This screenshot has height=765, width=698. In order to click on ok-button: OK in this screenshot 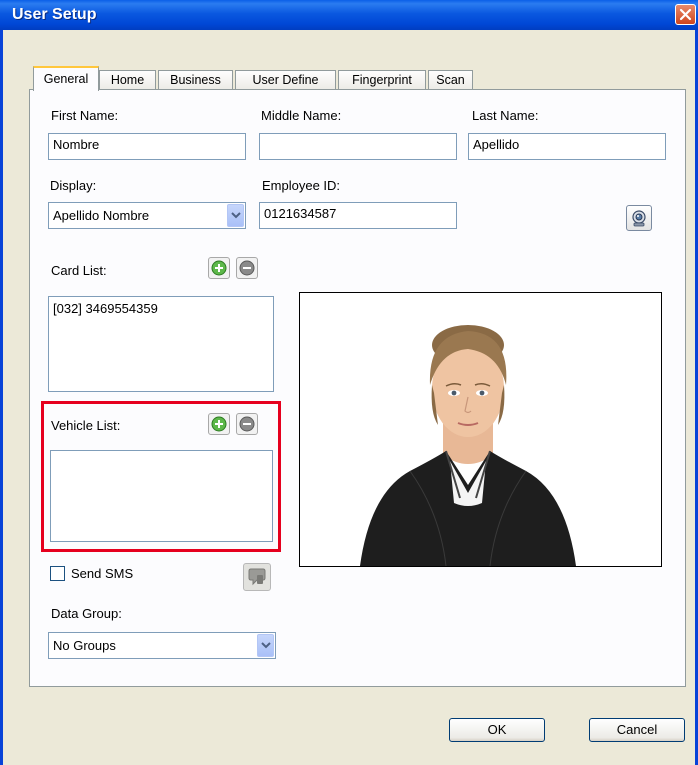, I will do `click(497, 730)`.